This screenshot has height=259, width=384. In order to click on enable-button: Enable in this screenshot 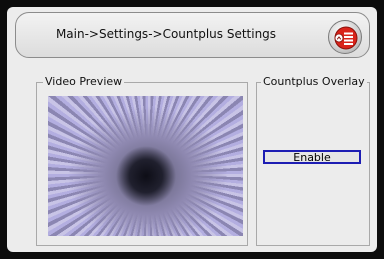, I will do `click(312, 157)`.